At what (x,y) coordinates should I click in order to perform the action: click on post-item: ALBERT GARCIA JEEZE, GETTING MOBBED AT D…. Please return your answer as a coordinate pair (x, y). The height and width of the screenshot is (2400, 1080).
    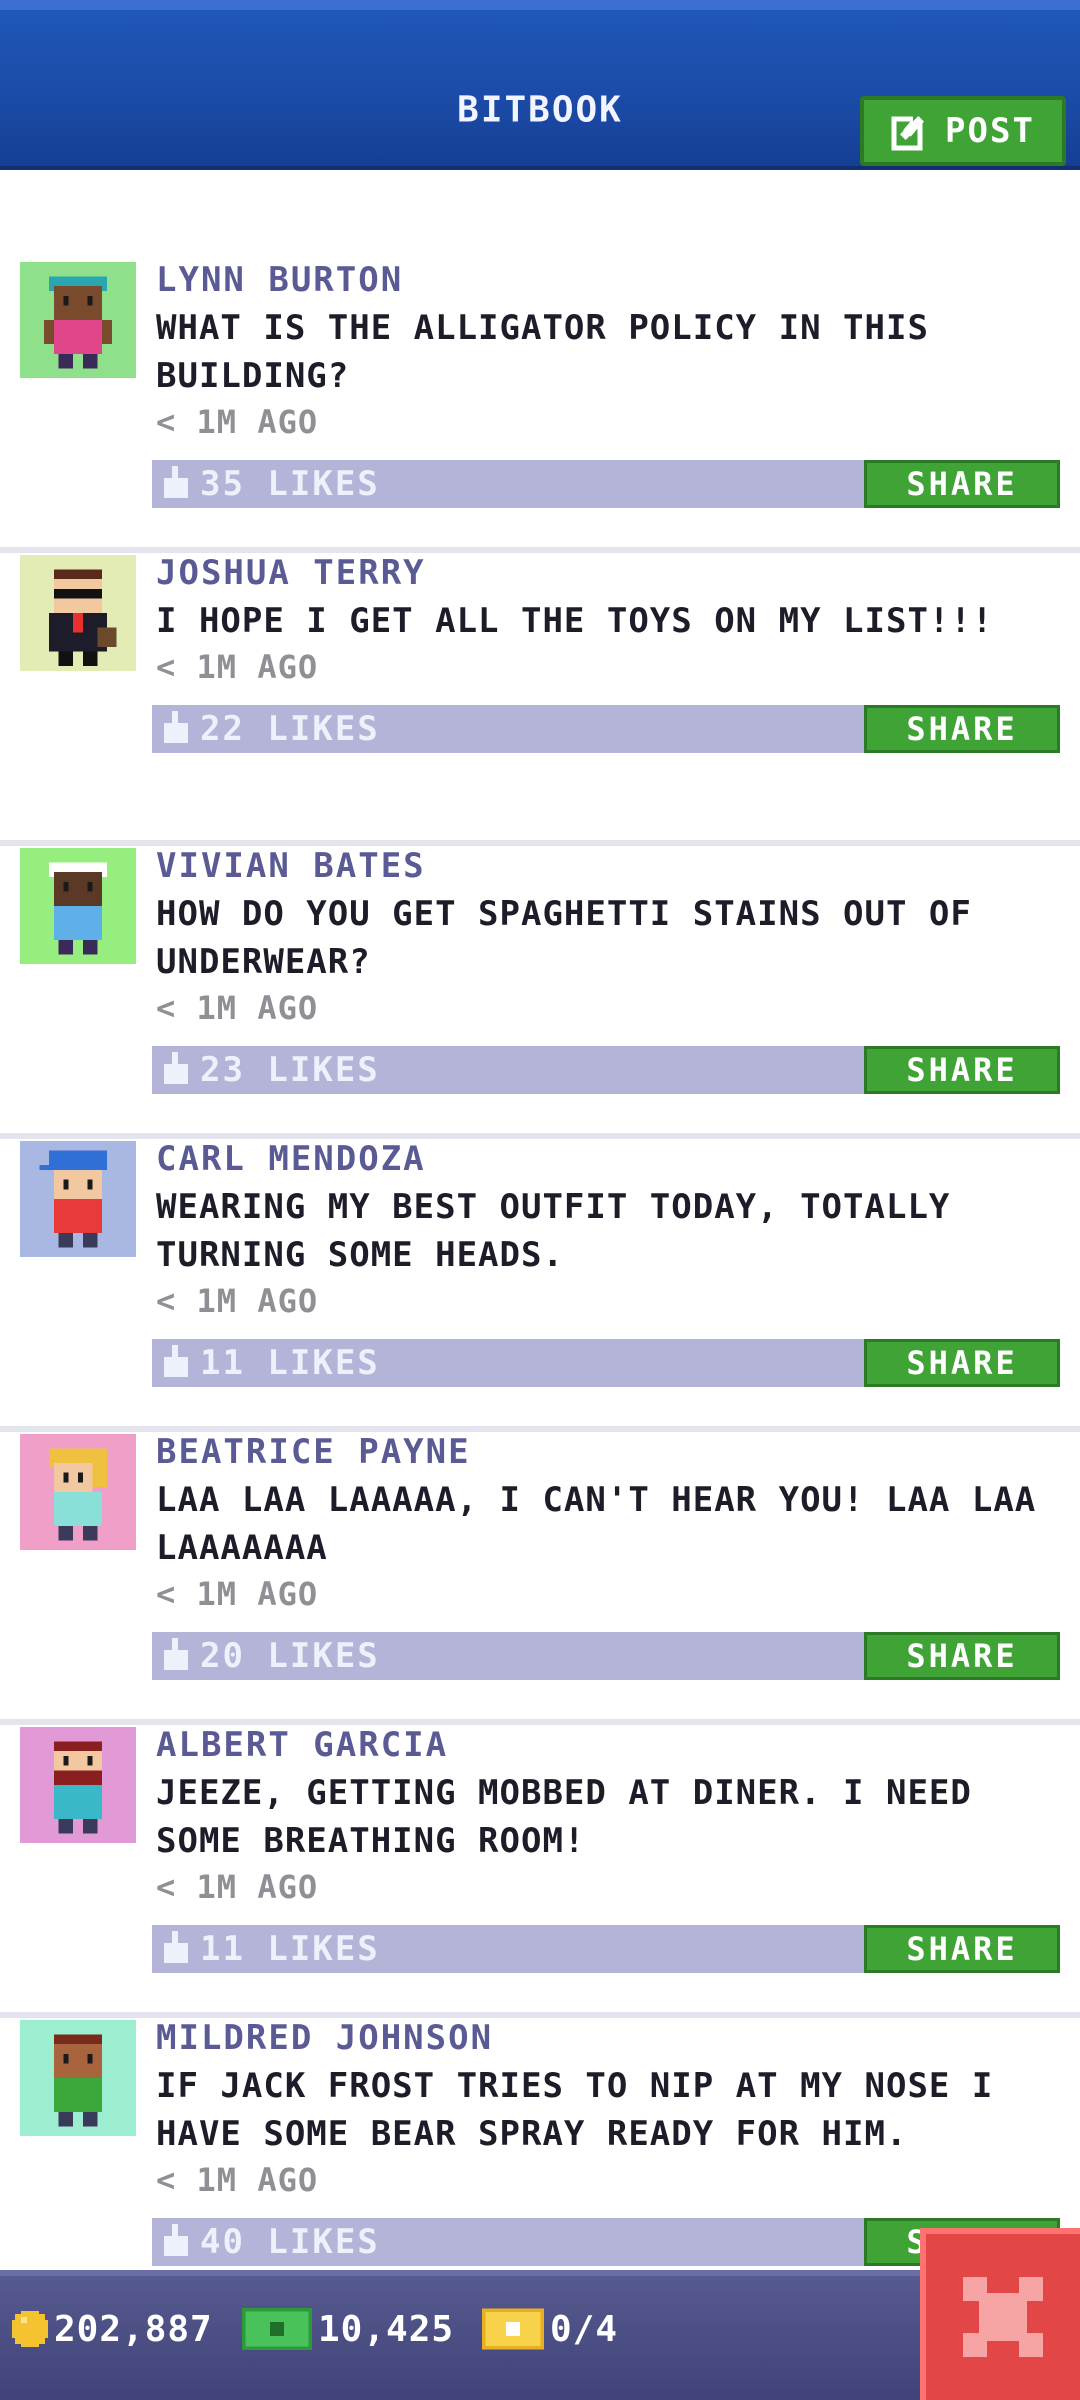
    Looking at the image, I should click on (540, 1871).